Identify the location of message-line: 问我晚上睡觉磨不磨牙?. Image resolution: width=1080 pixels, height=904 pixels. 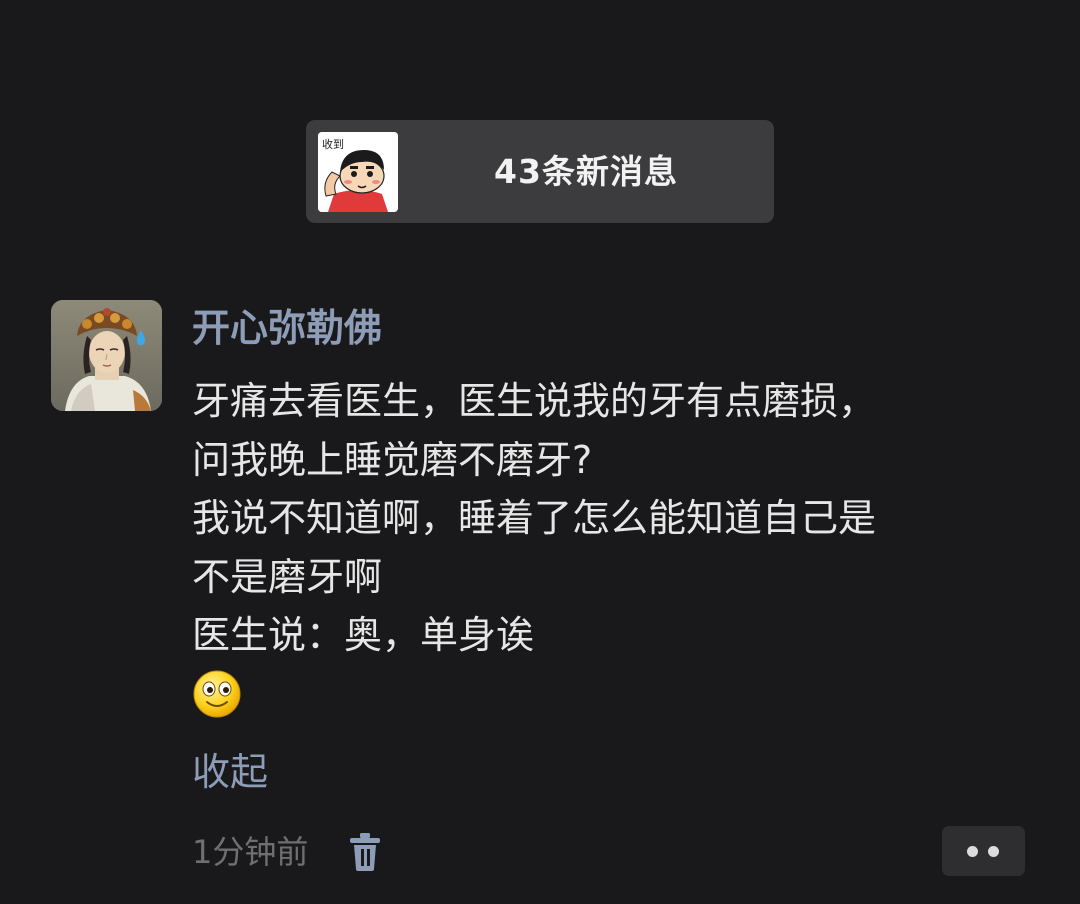
(392, 459).